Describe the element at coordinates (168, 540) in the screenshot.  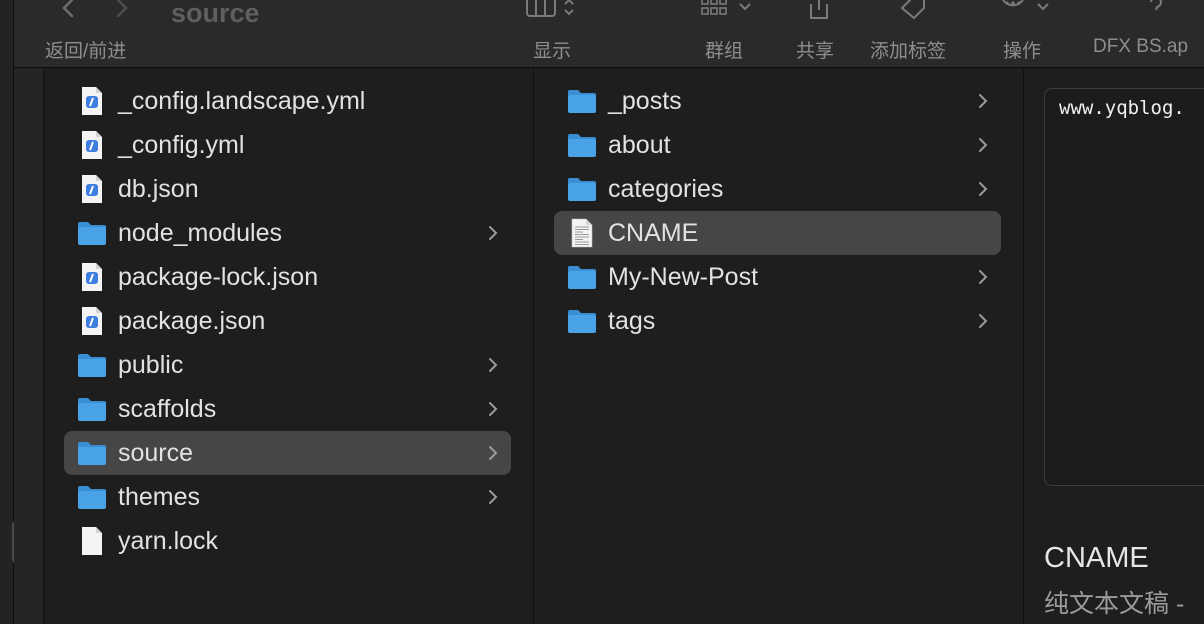
I see `item-name: yarn.lock` at that location.